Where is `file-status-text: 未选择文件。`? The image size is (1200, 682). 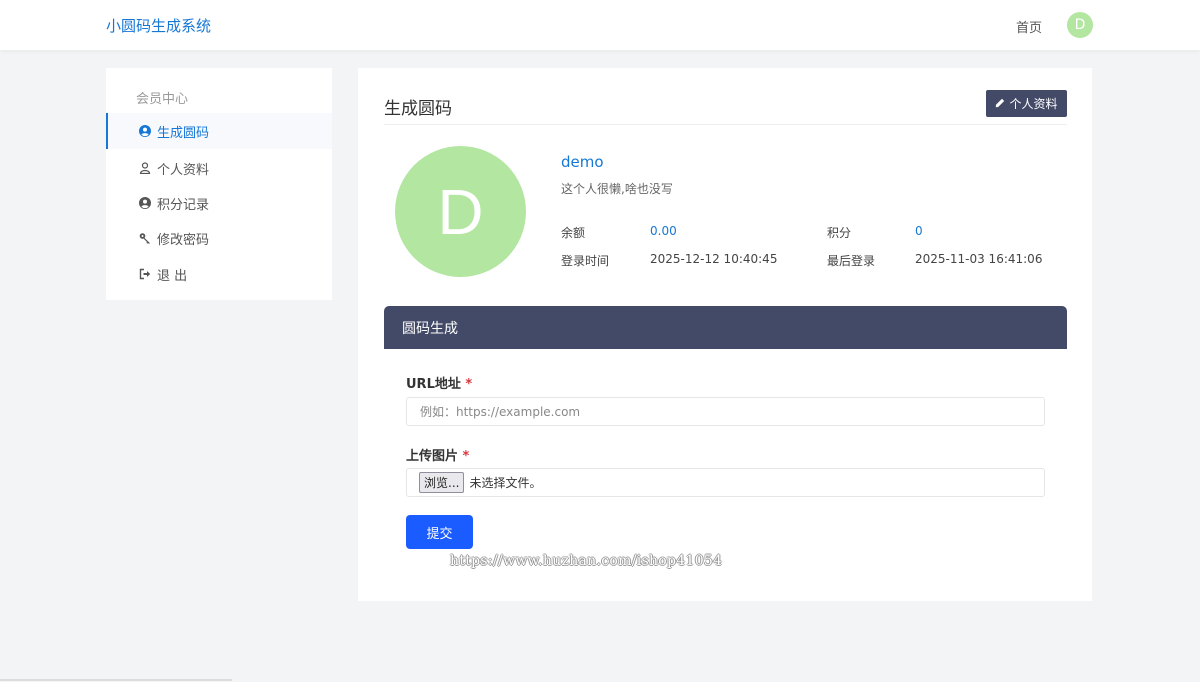 file-status-text: 未选择文件。 is located at coordinates (505, 483).